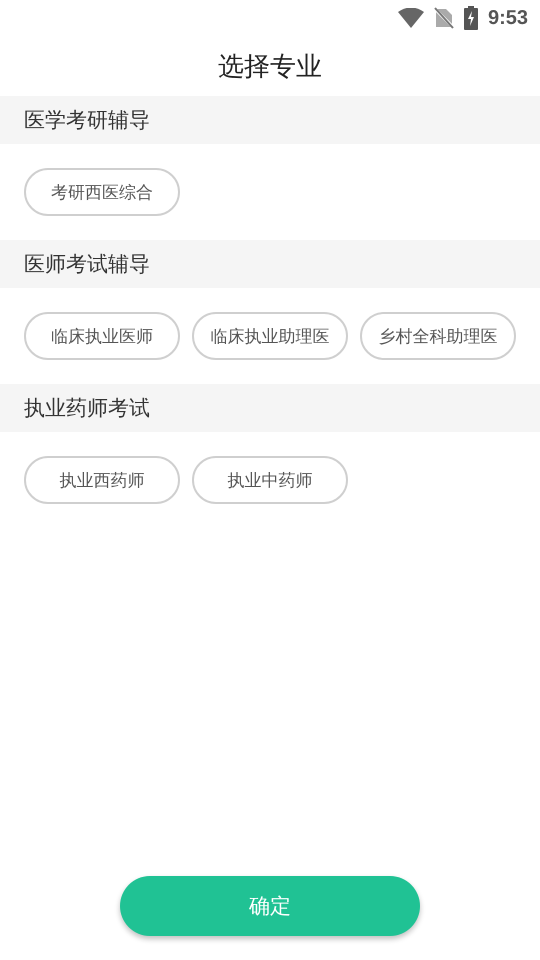  Describe the element at coordinates (270, 120) in the screenshot. I see `section-heading: 医学考研辅导` at that location.